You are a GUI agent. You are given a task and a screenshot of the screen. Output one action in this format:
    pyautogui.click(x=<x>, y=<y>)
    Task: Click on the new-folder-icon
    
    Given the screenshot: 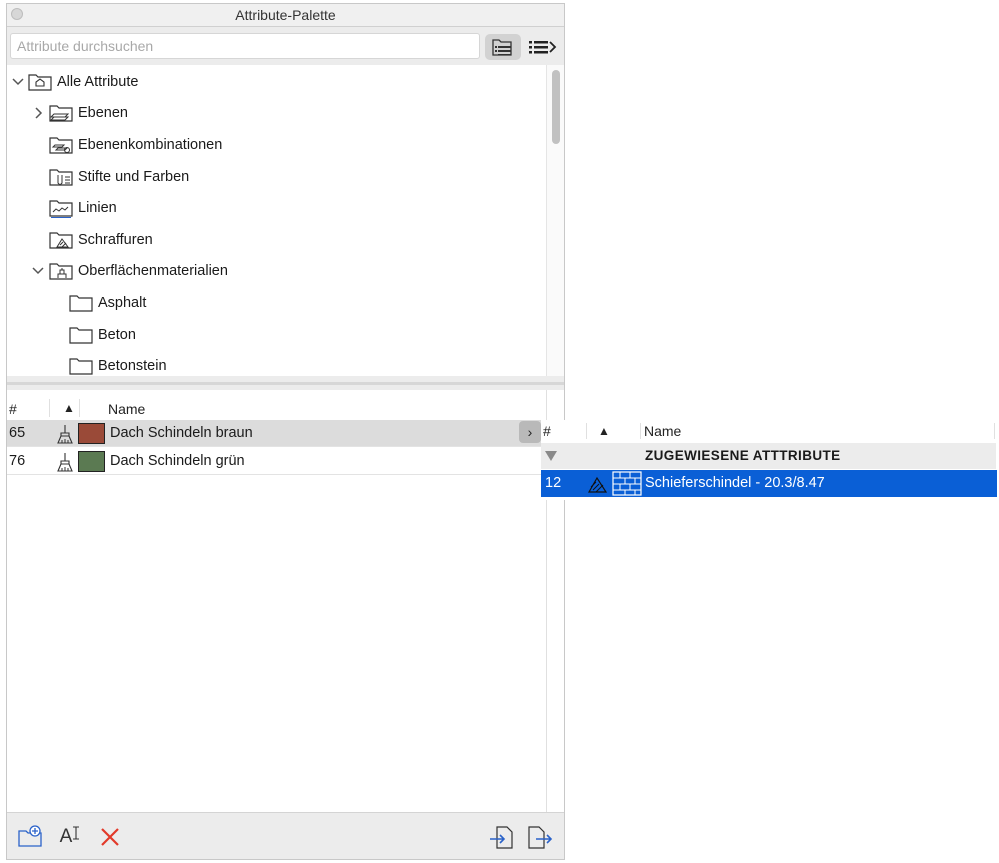 What is the action you would take?
    pyautogui.click(x=30, y=836)
    